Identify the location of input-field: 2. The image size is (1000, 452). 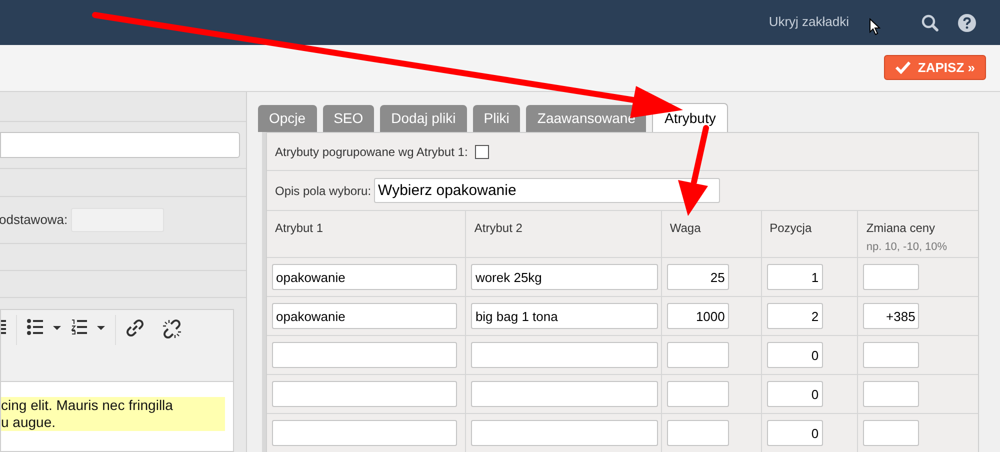
(794, 316).